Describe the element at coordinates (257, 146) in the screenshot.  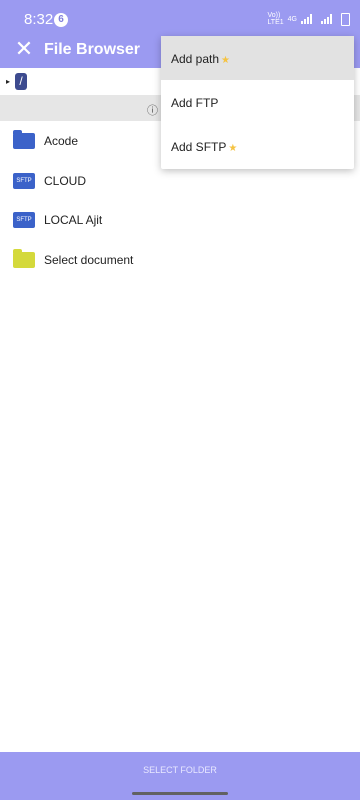
I see `menu-item-add-sftp: Add SFTP ★` at that location.